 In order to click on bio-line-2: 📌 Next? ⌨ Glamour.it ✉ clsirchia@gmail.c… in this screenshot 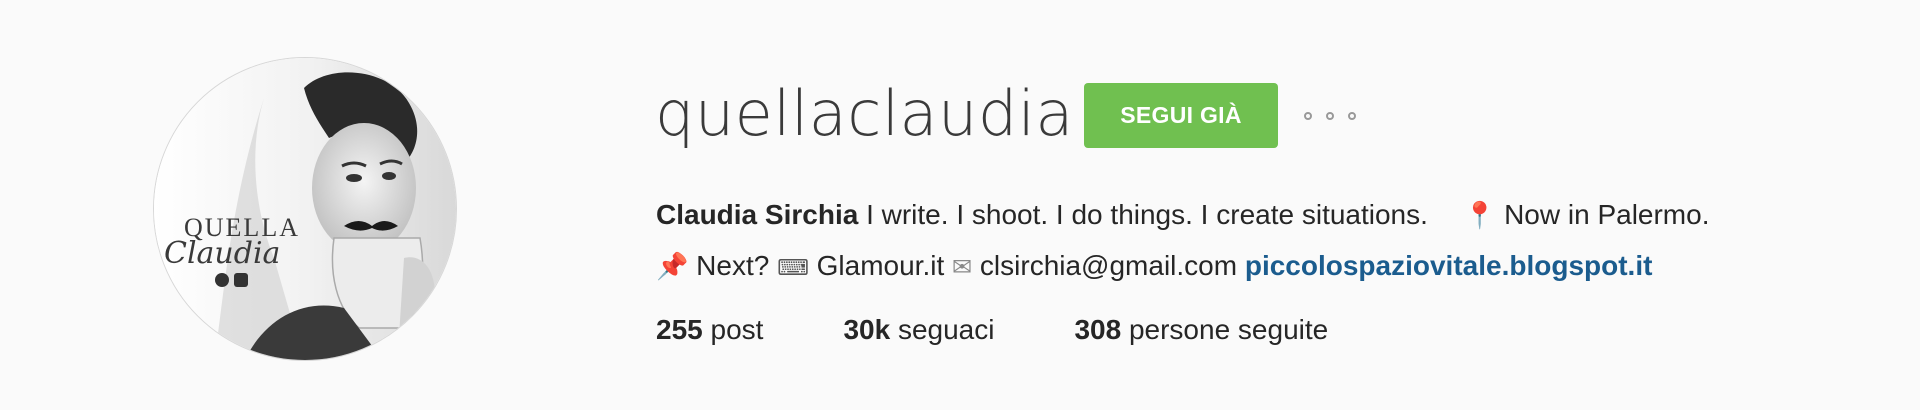, I will do `click(1276, 267)`.